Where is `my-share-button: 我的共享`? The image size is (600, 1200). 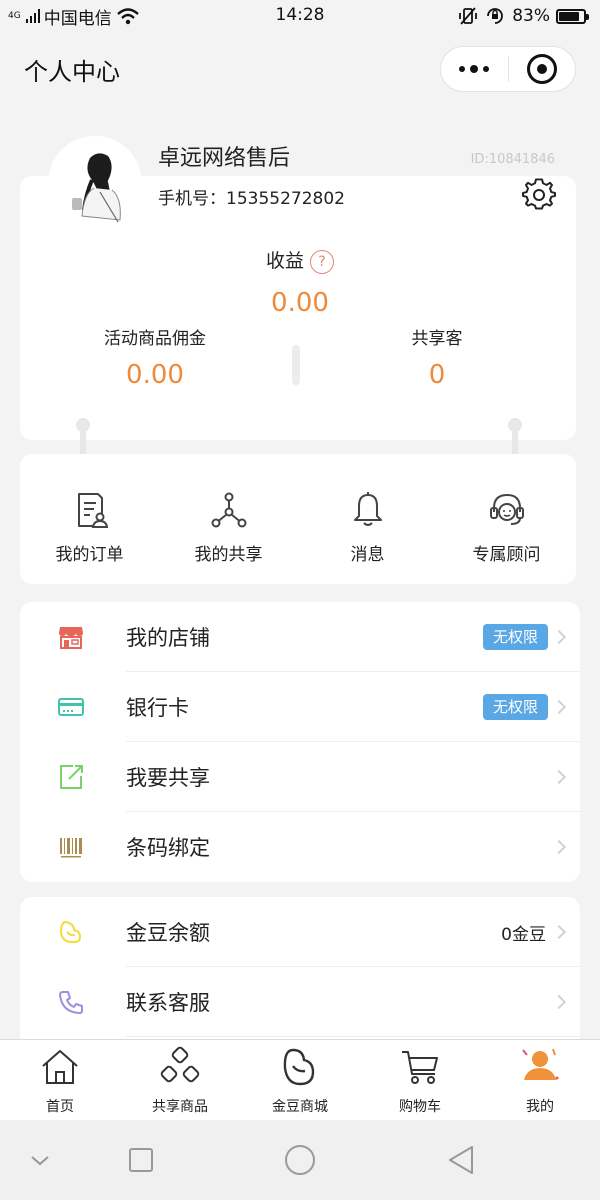 my-share-button: 我的共享 is located at coordinates (228, 519).